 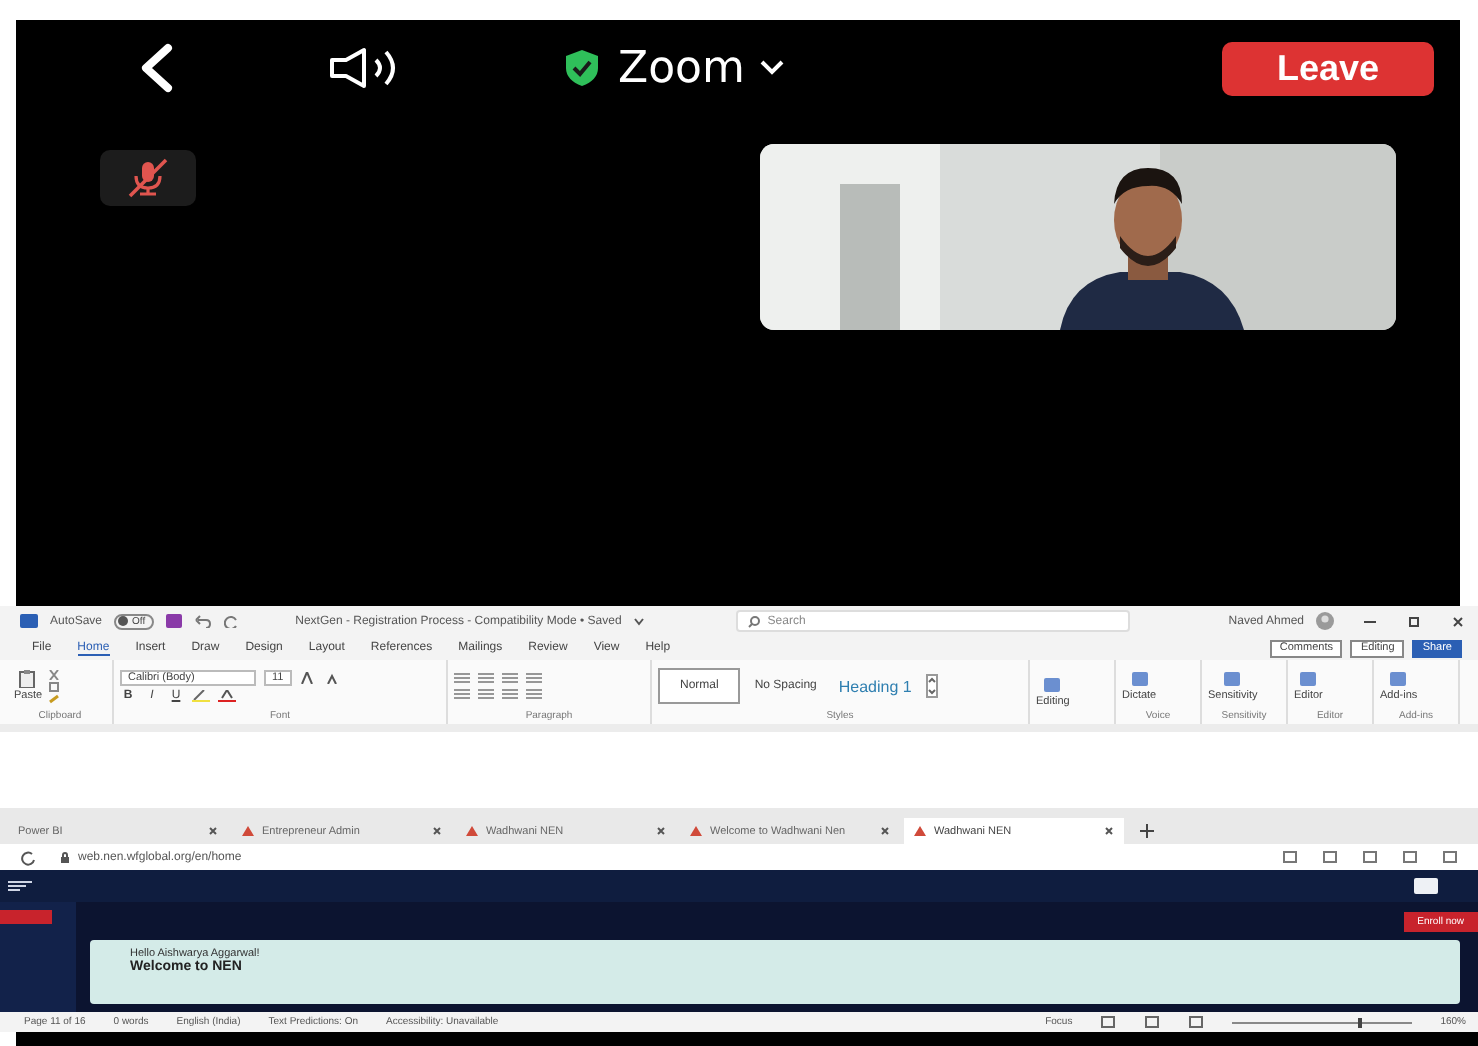 I want to click on highlight-icon, so click(x=201, y=696).